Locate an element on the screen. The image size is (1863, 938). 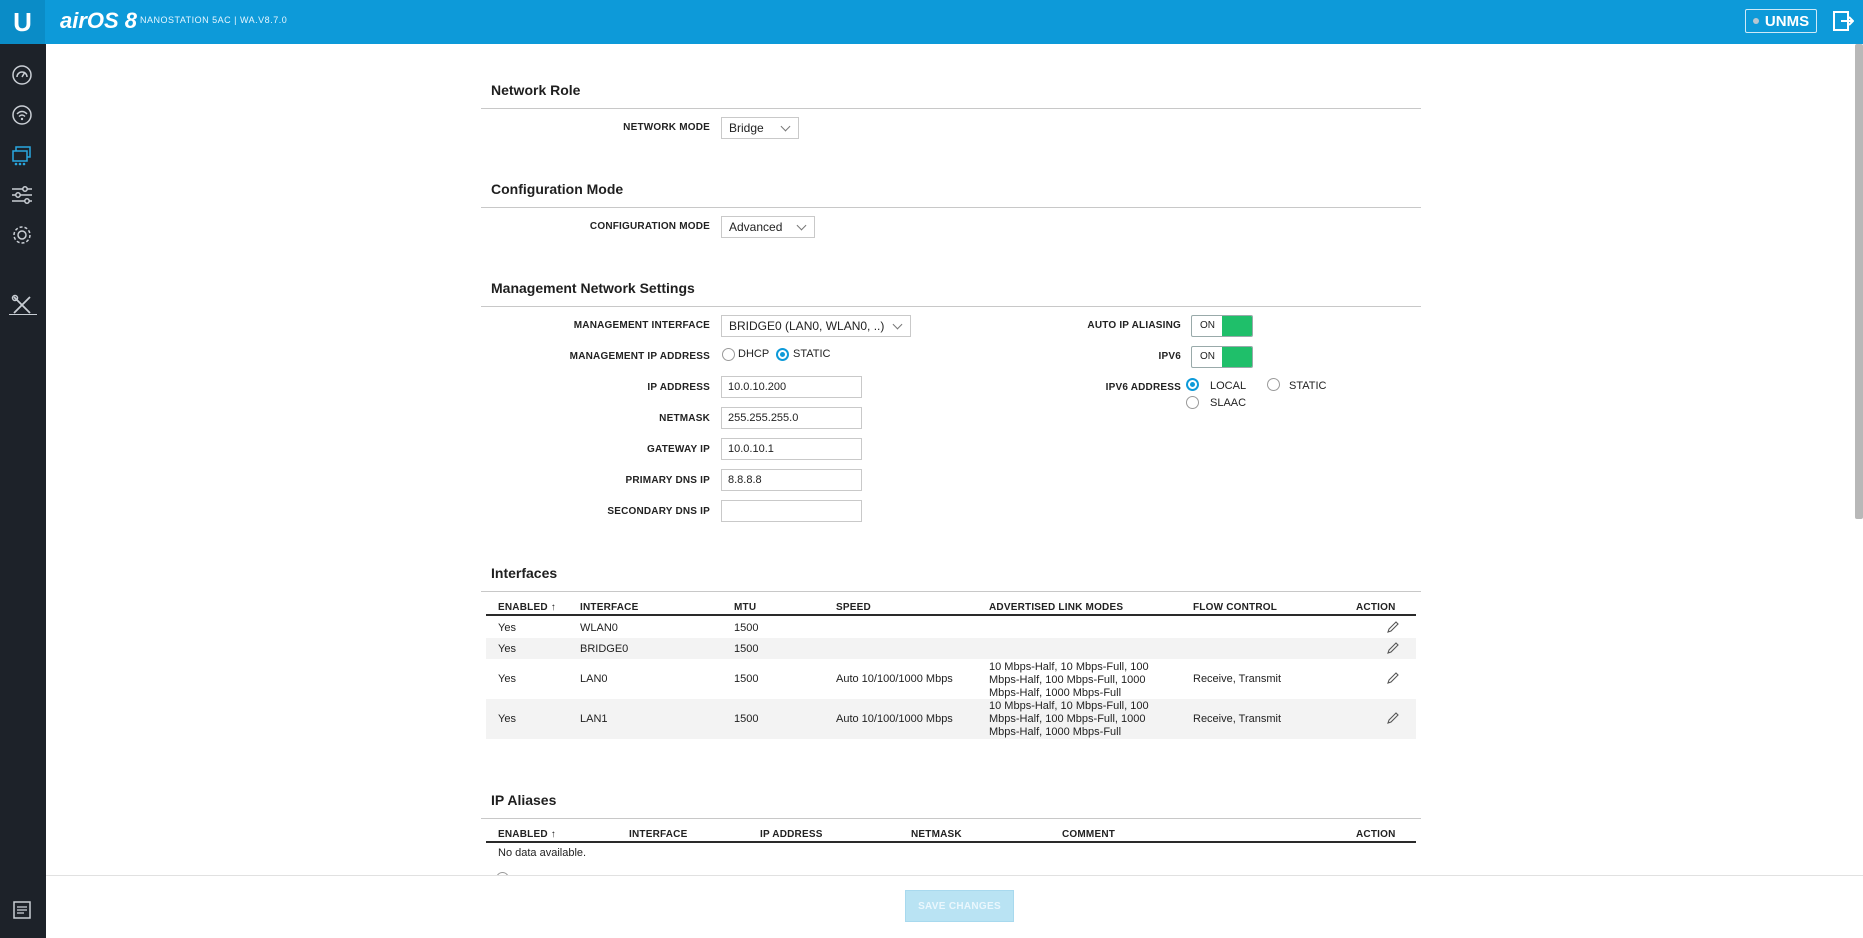
ipv6-local-radio is located at coordinates (1192, 384).